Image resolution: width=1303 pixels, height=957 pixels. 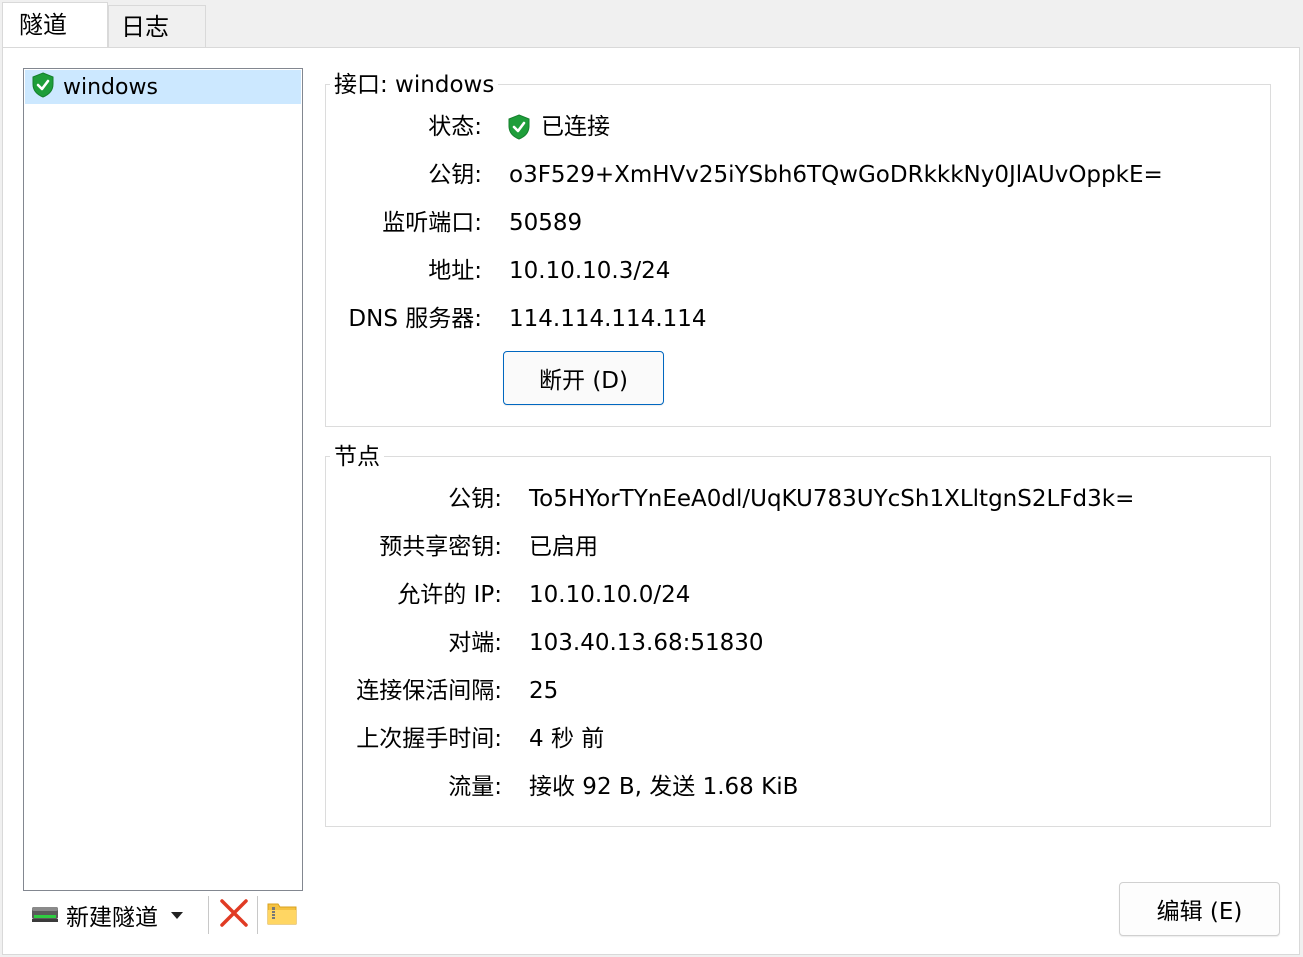 What do you see at coordinates (455, 127) in the screenshot?
I see `status-label: 状态:` at bounding box center [455, 127].